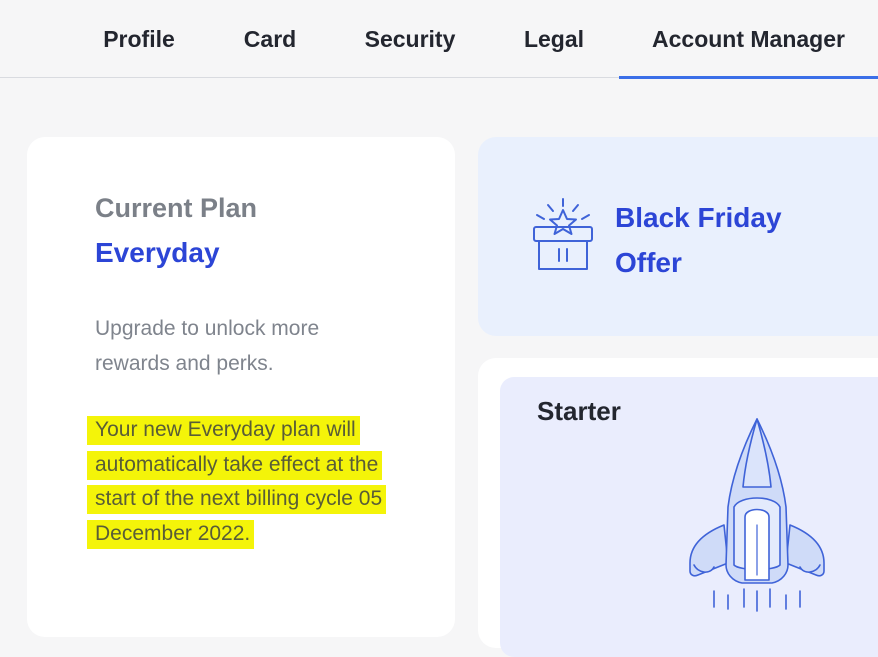  I want to click on gift-icon, so click(563, 234).